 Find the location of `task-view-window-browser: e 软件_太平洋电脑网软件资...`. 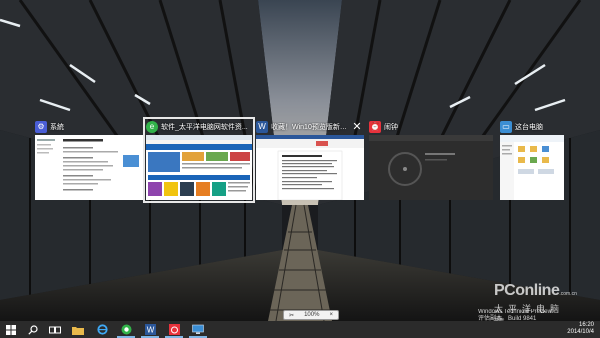

task-view-window-browser: e 软件_太平洋电脑网软件资... is located at coordinates (199, 160).